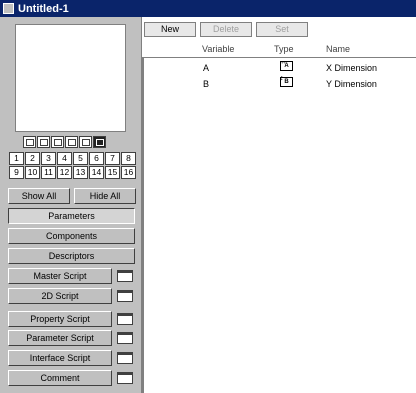  I want to click on comment-window-icon, so click(125, 378).